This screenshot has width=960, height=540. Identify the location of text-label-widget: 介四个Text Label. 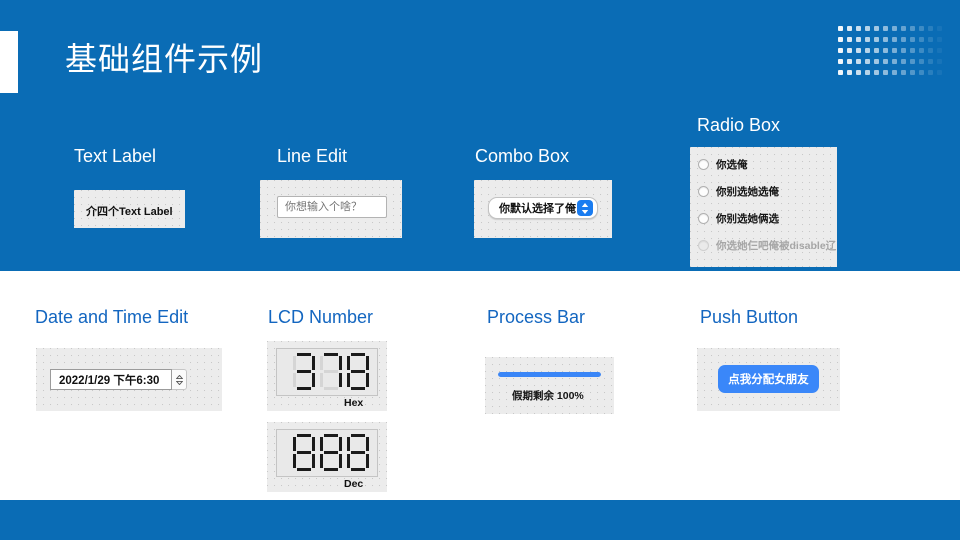
(129, 212).